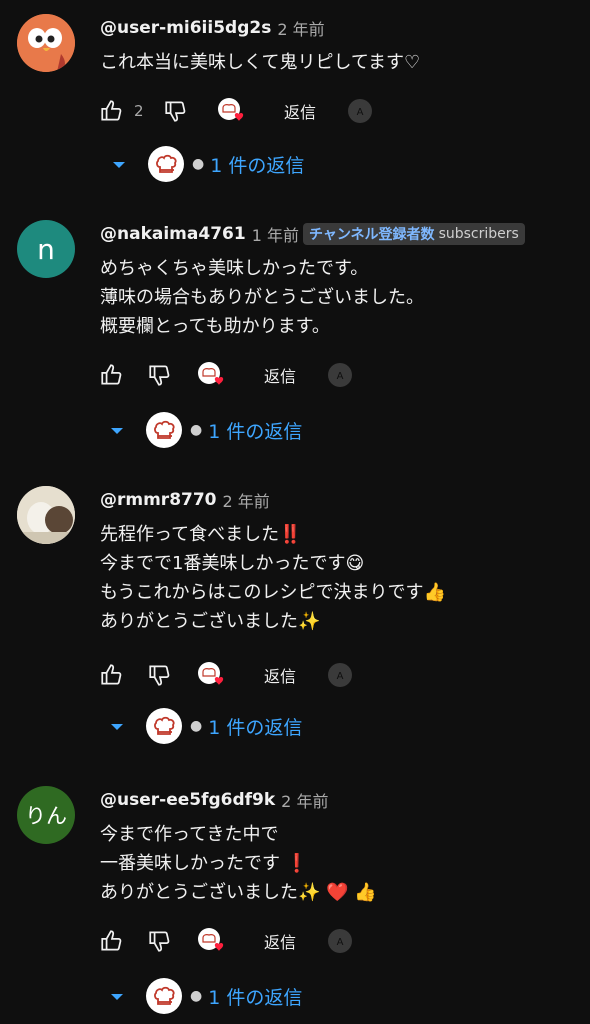 The height and width of the screenshot is (1024, 590). I want to click on comment-line: めちゃくちゃ美味しかったです。, so click(234, 268).